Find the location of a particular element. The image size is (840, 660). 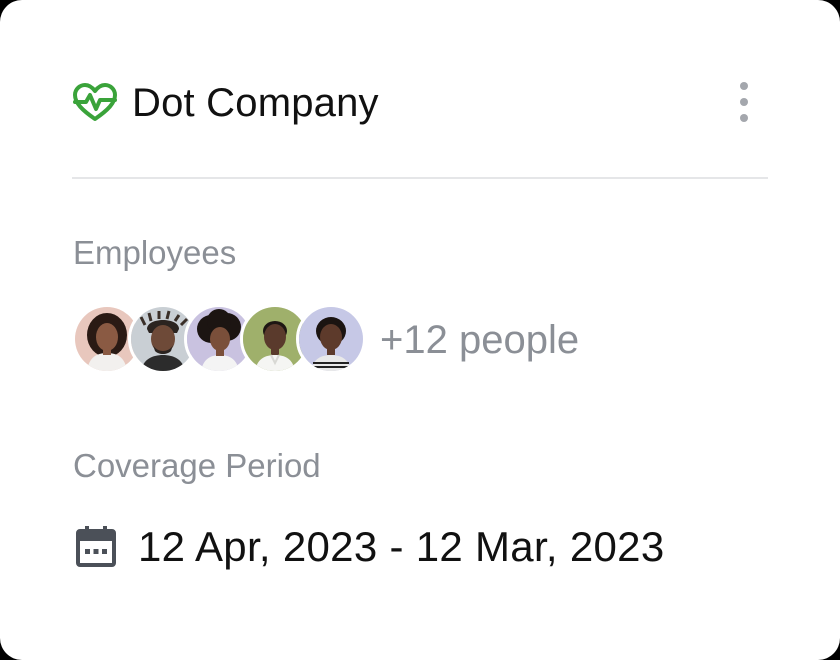

coverage-dates: 12 Apr, 2023 - 12 Mar, 2023 is located at coordinates (401, 546).